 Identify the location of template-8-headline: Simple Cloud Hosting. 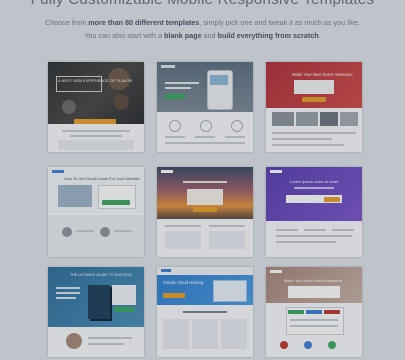
(183, 282).